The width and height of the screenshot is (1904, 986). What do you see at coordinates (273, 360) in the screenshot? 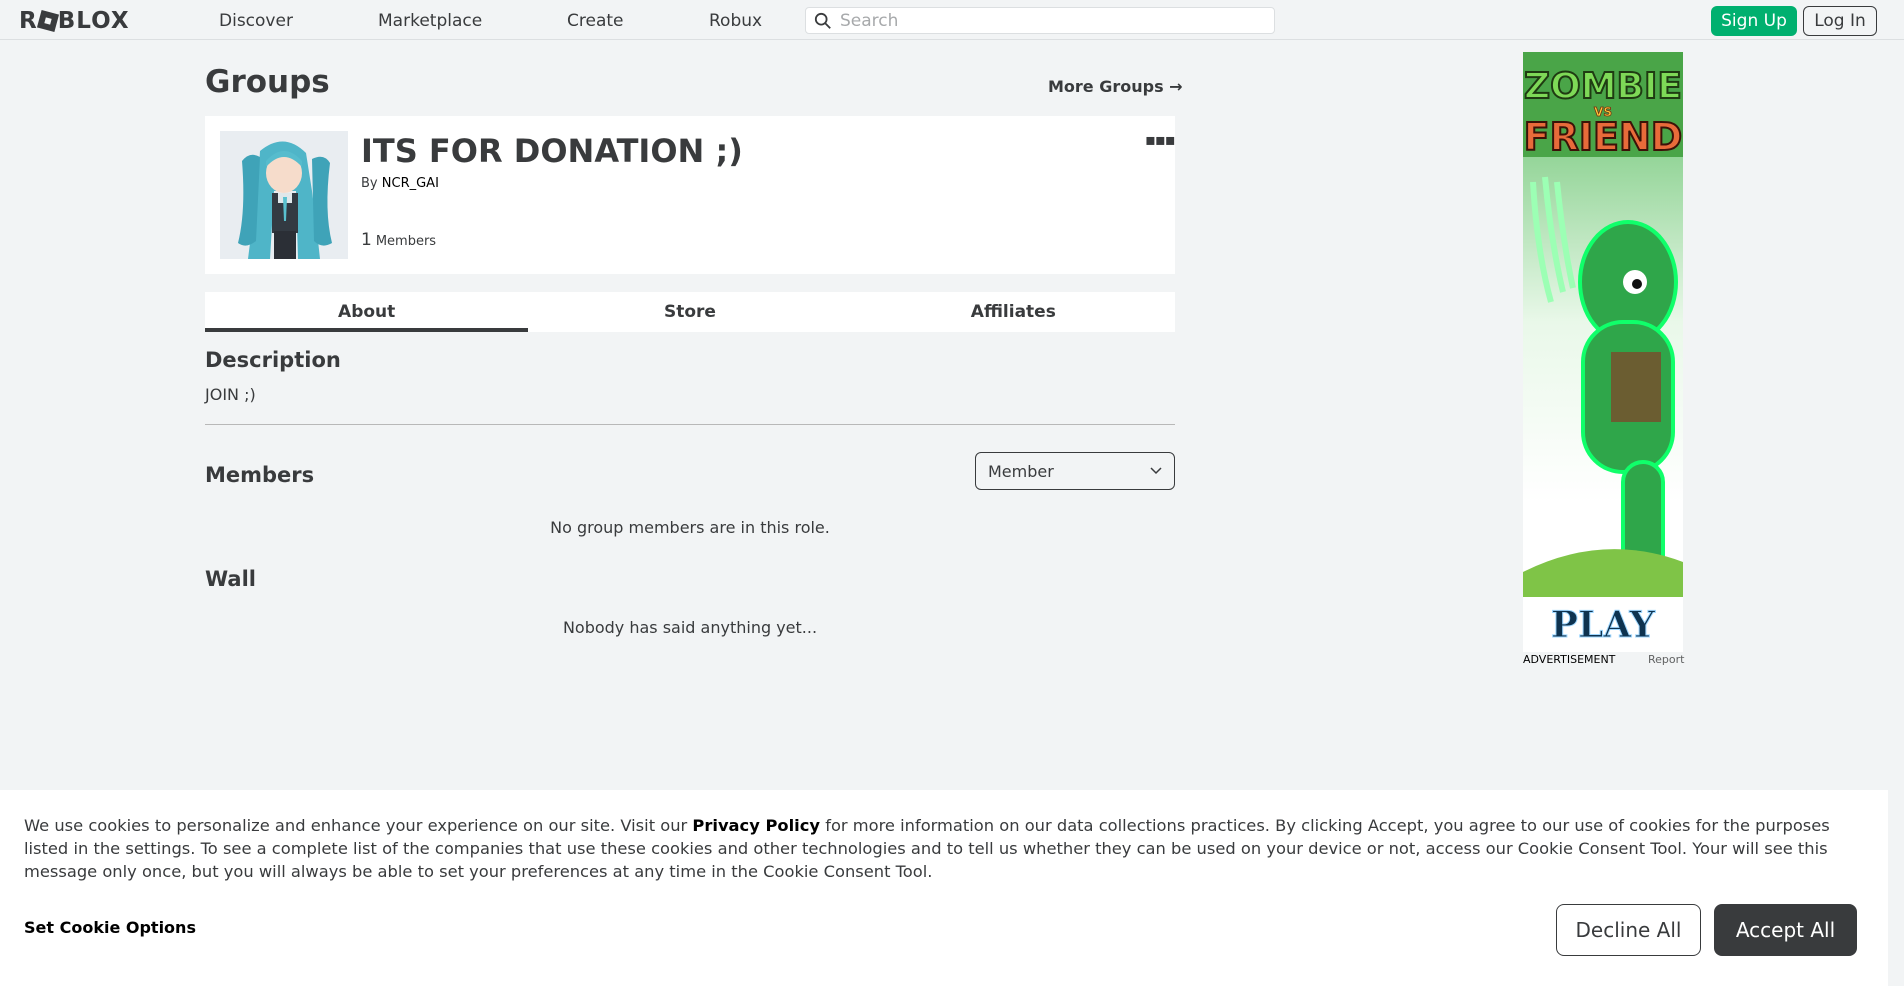
I see `description-heading: Description` at bounding box center [273, 360].